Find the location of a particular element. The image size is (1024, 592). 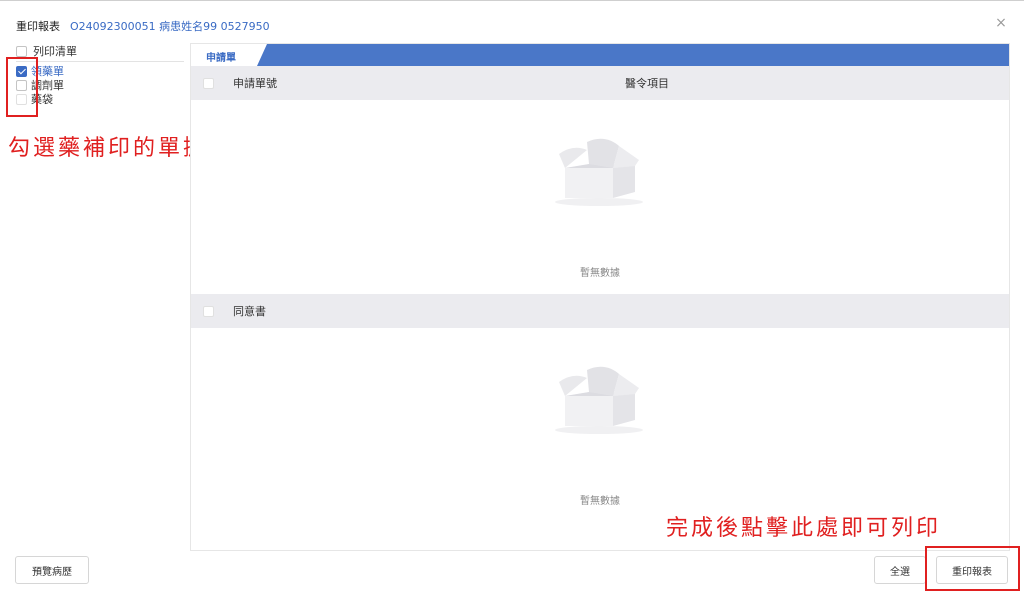

application-table-header: 申請單號 醫令項目 is located at coordinates (600, 83).